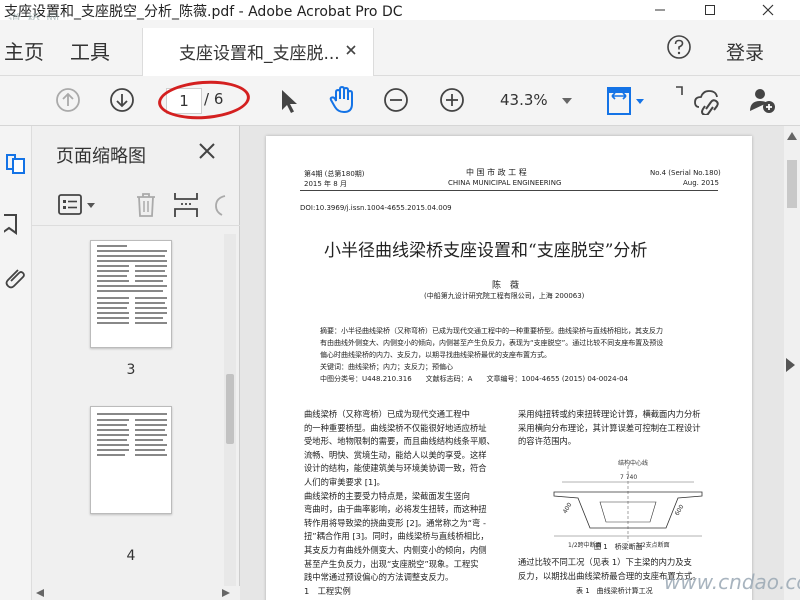 The width and height of the screenshot is (800, 600). What do you see at coordinates (547, 441) in the screenshot?
I see `body-text-line: 的容许范围内。` at bounding box center [547, 441].